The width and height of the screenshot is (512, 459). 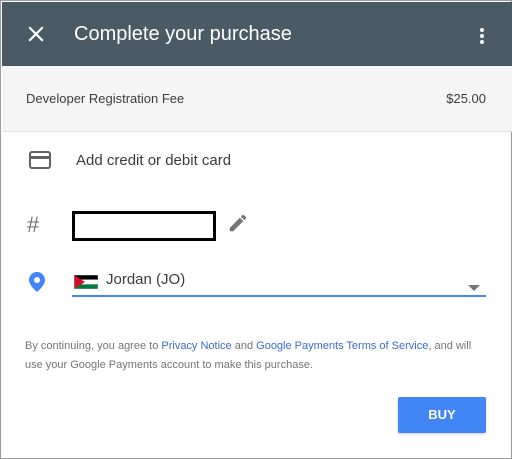 What do you see at coordinates (105, 98) in the screenshot?
I see `fee-label: Developer Registration Fee` at bounding box center [105, 98].